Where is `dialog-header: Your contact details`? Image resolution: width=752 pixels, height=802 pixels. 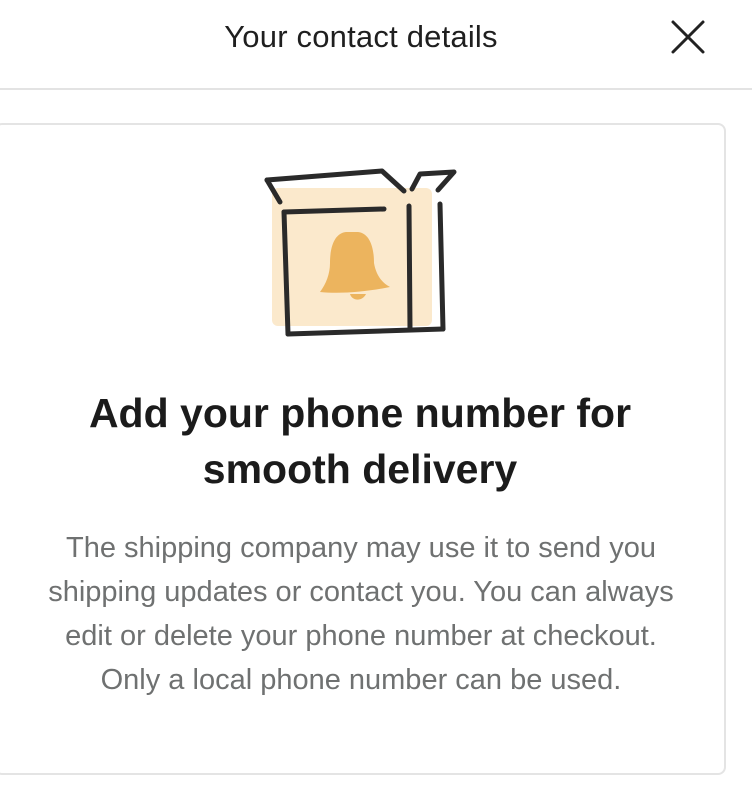
dialog-header: Your contact details is located at coordinates (376, 45).